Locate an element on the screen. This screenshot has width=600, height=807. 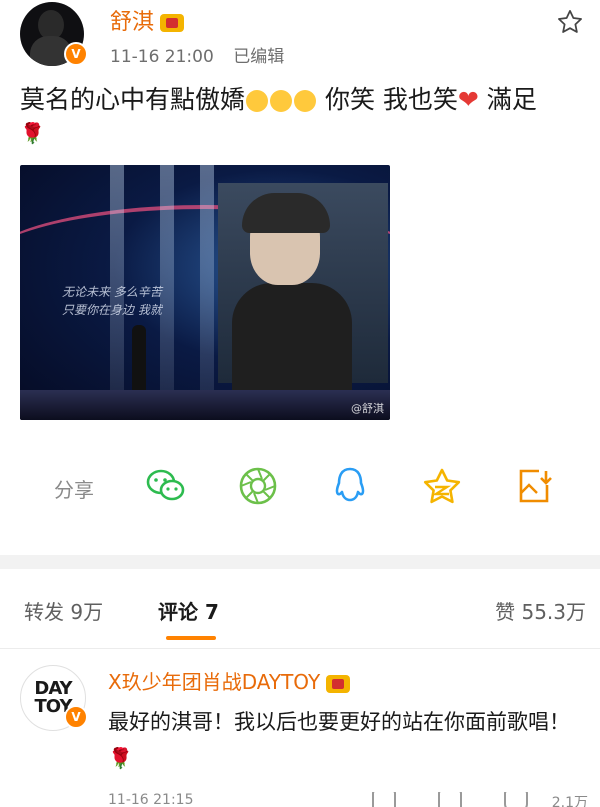
star-outline-icon is located at coordinates (570, 21).